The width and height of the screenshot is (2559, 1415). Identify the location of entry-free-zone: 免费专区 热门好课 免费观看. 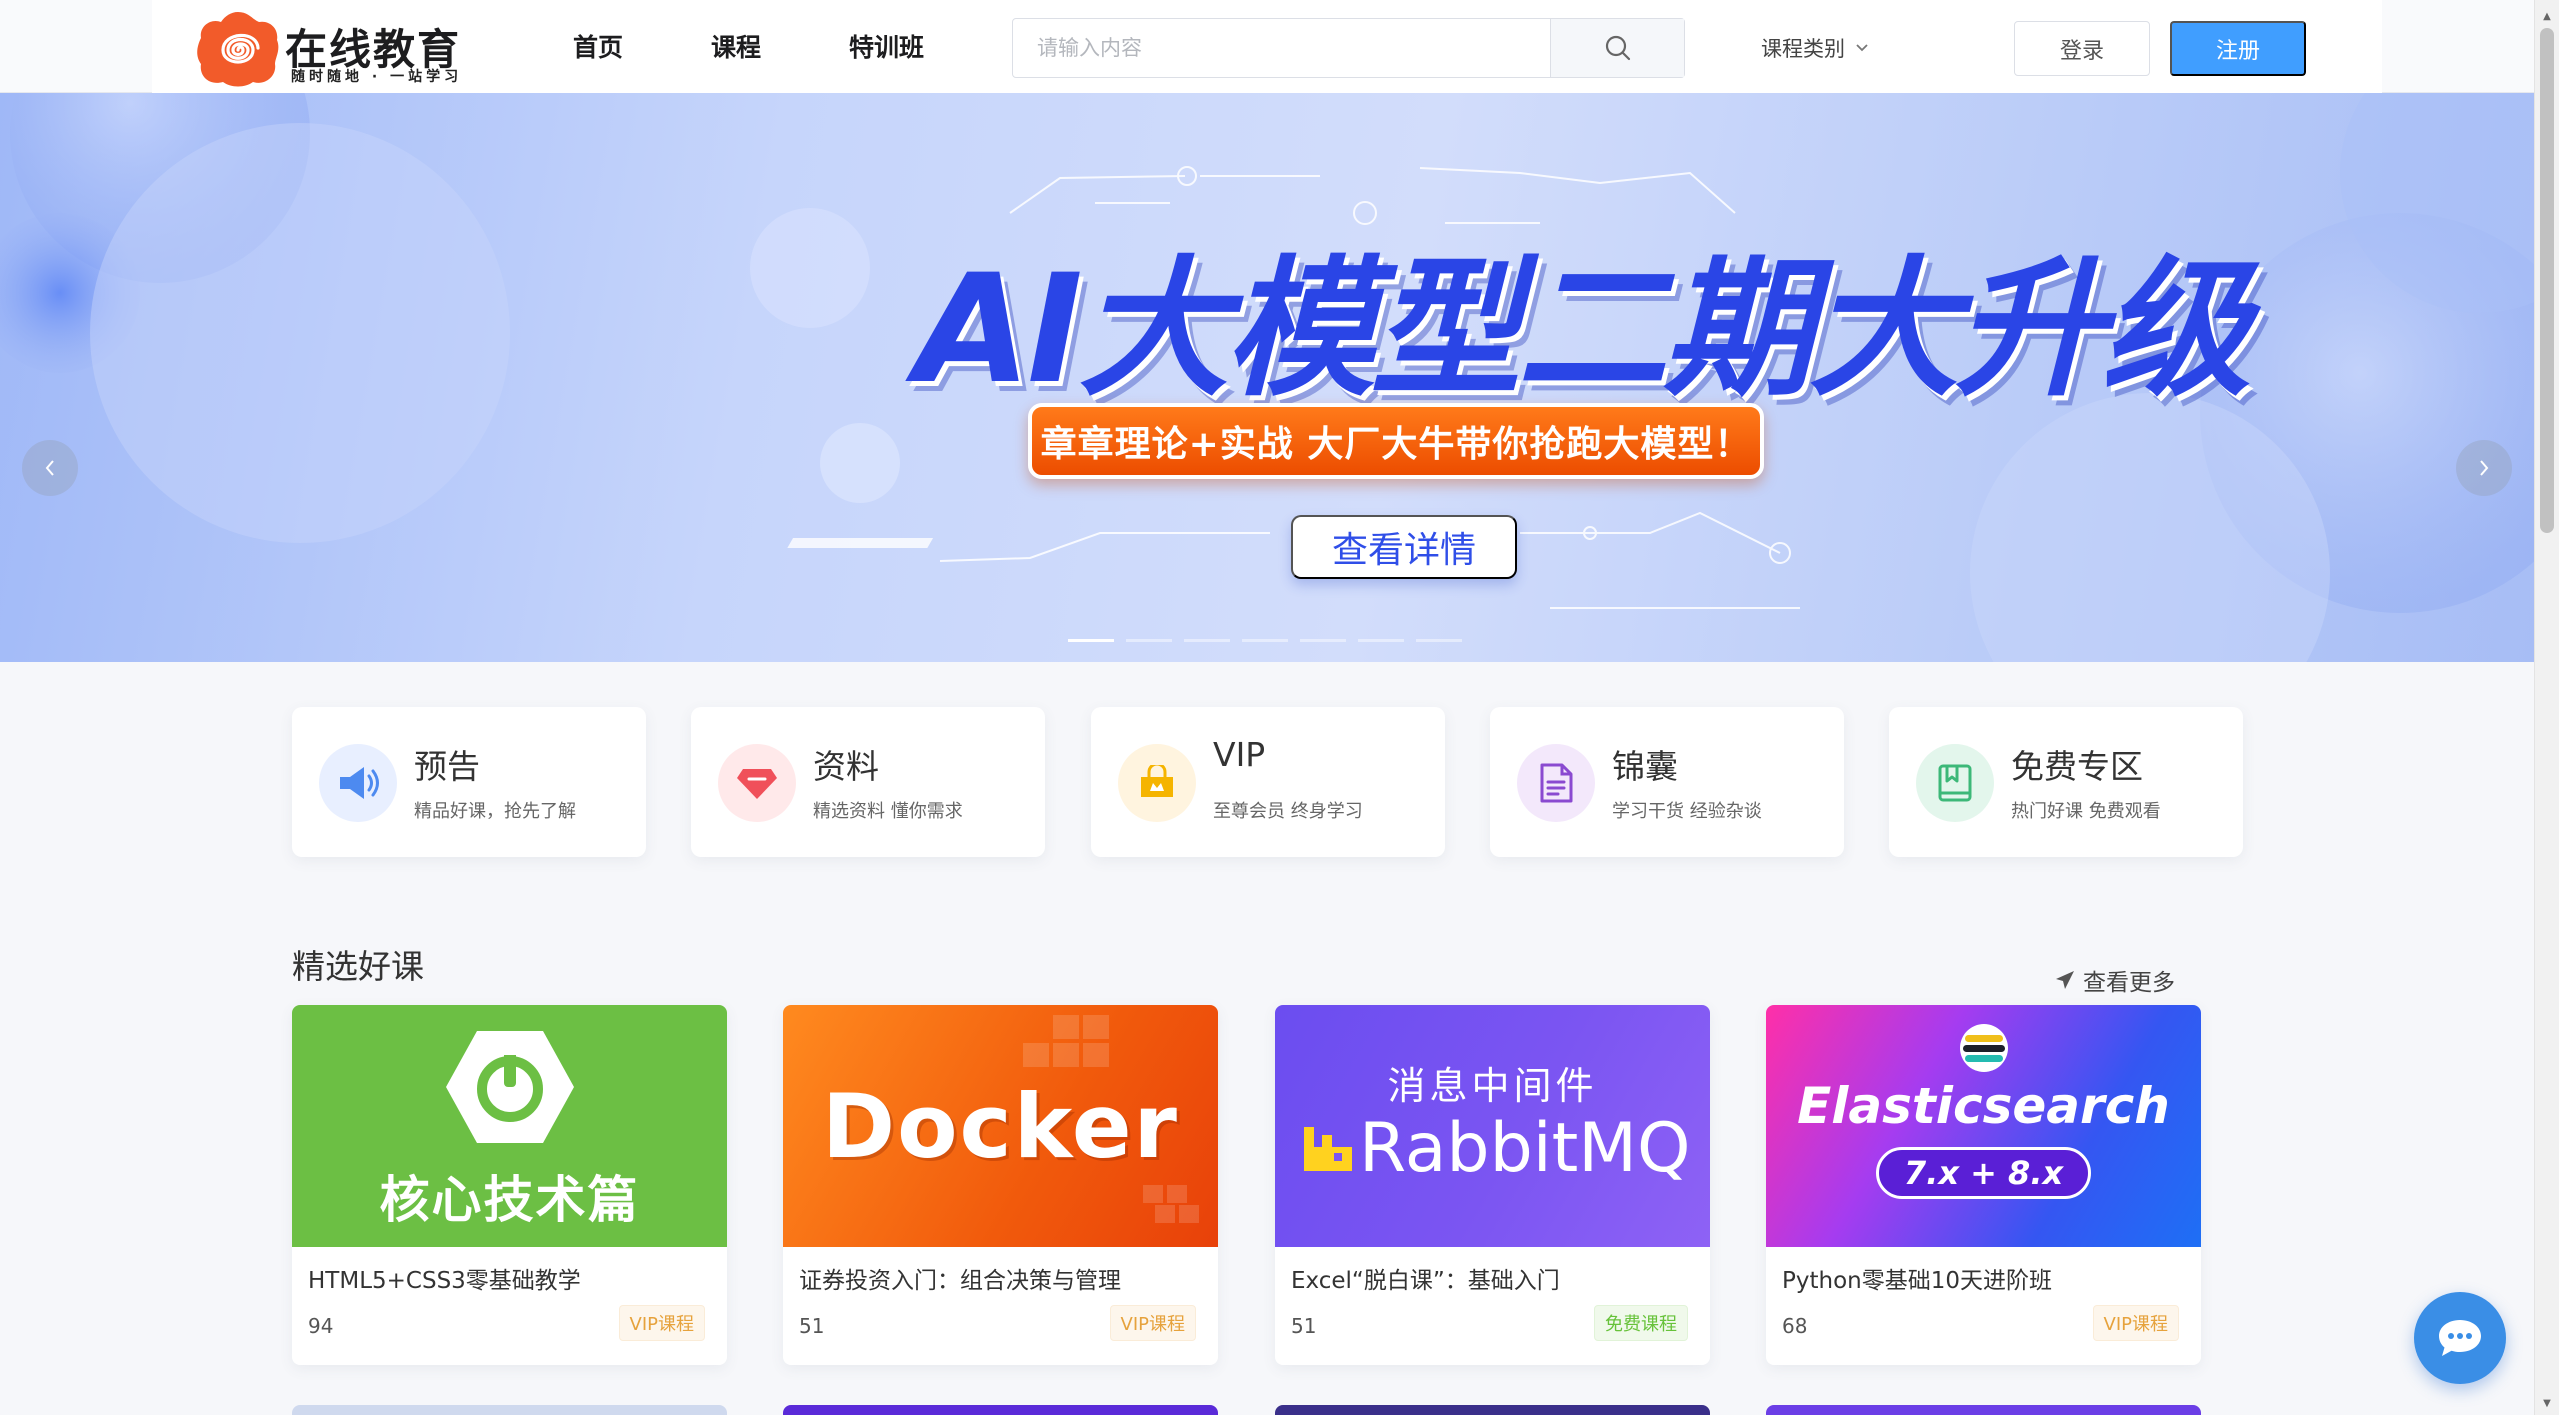
(2066, 782).